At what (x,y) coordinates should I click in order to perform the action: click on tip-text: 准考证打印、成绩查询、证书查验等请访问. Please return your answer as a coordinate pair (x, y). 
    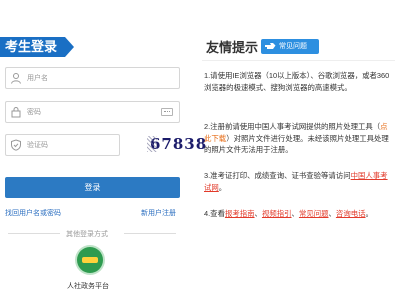
    Looking at the image, I should click on (280, 175).